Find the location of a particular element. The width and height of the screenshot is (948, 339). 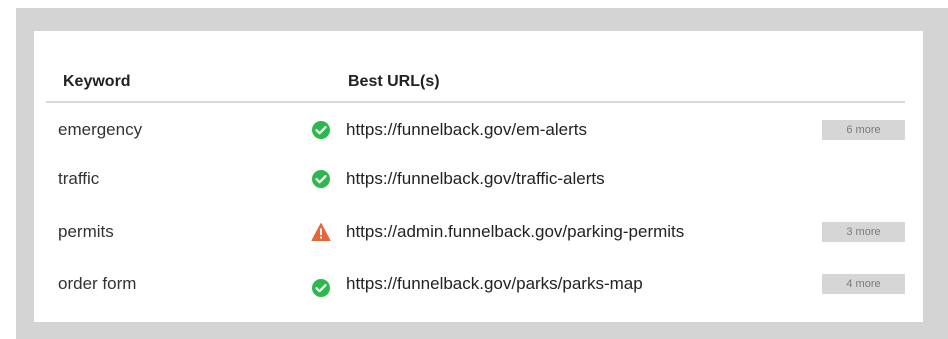

more-urls-button: 6 more is located at coordinates (863, 130).